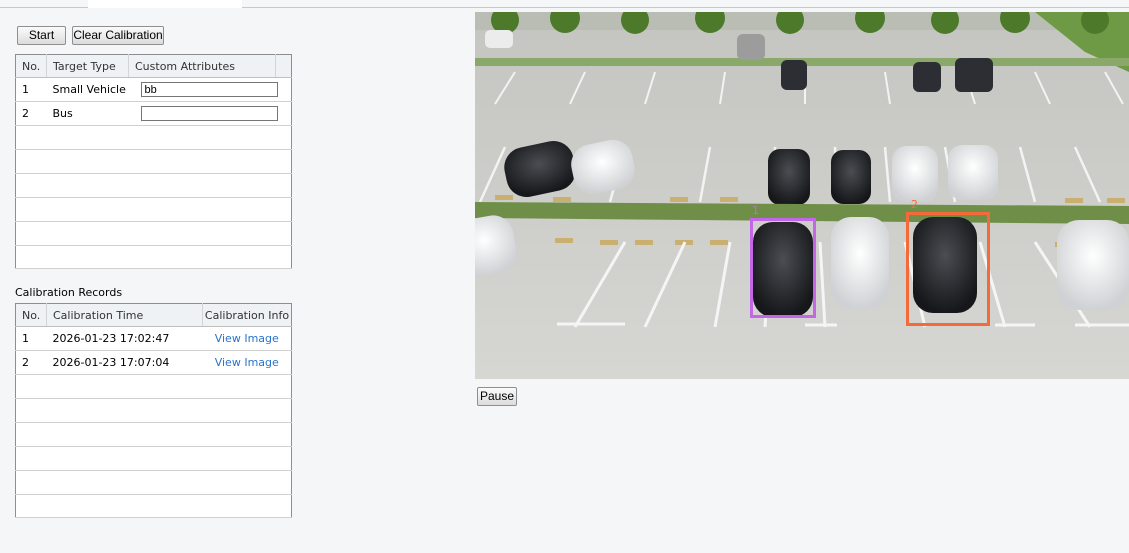  What do you see at coordinates (124, 338) in the screenshot?
I see `row-calibration-time: 2026-01-23 17:02:47` at bounding box center [124, 338].